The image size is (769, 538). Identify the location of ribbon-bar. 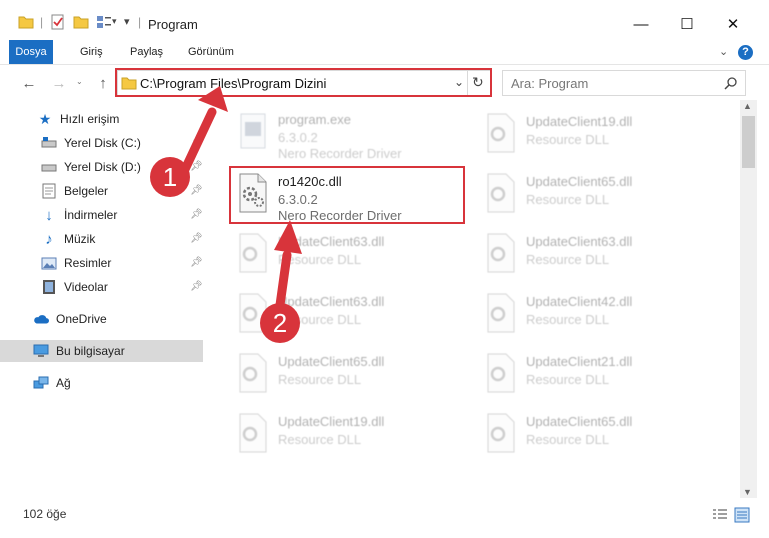
(384, 52).